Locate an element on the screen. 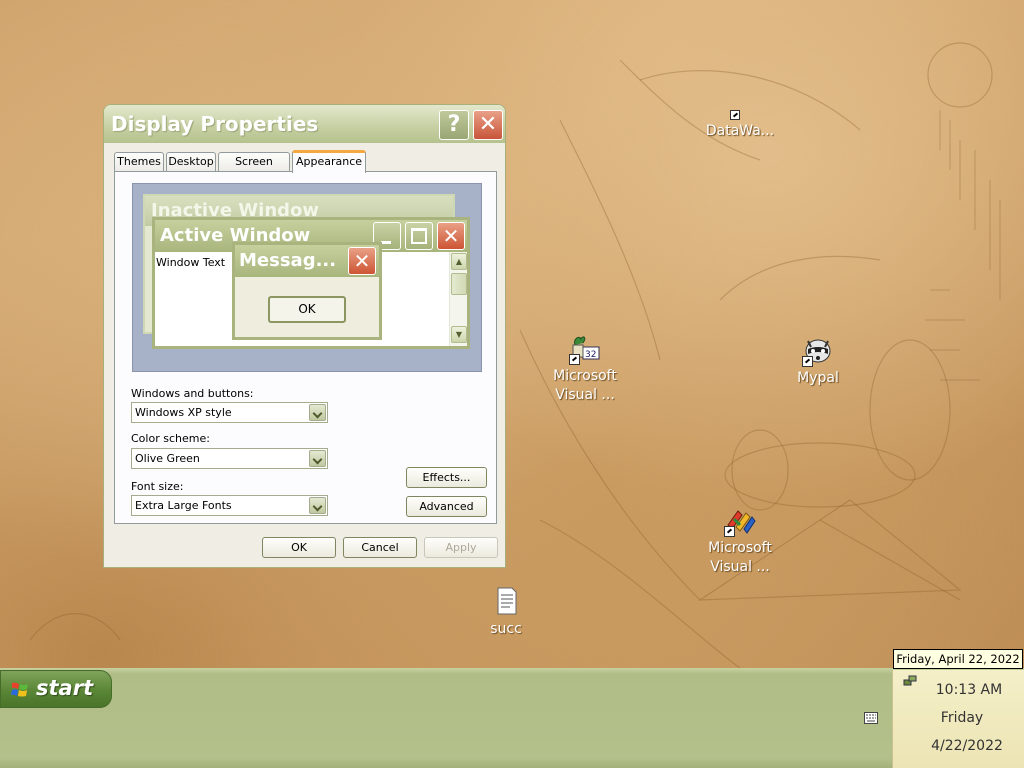  tab-appearance: Appearance is located at coordinates (329, 161).